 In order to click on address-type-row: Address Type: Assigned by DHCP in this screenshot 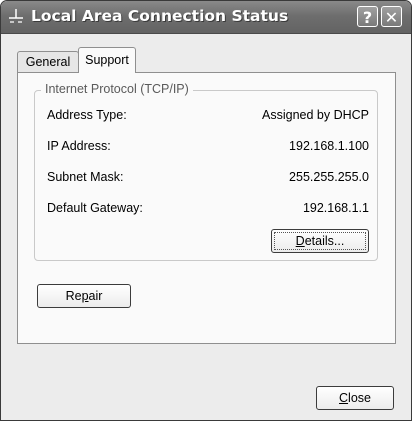, I will do `click(208, 117)`.